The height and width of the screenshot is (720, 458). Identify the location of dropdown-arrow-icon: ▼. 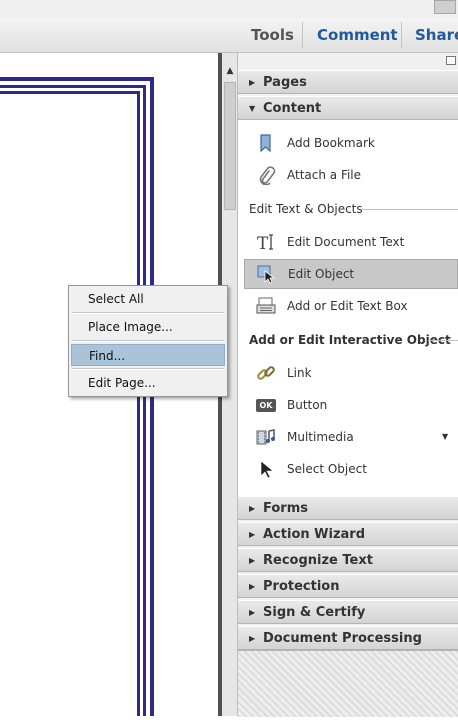
(445, 437).